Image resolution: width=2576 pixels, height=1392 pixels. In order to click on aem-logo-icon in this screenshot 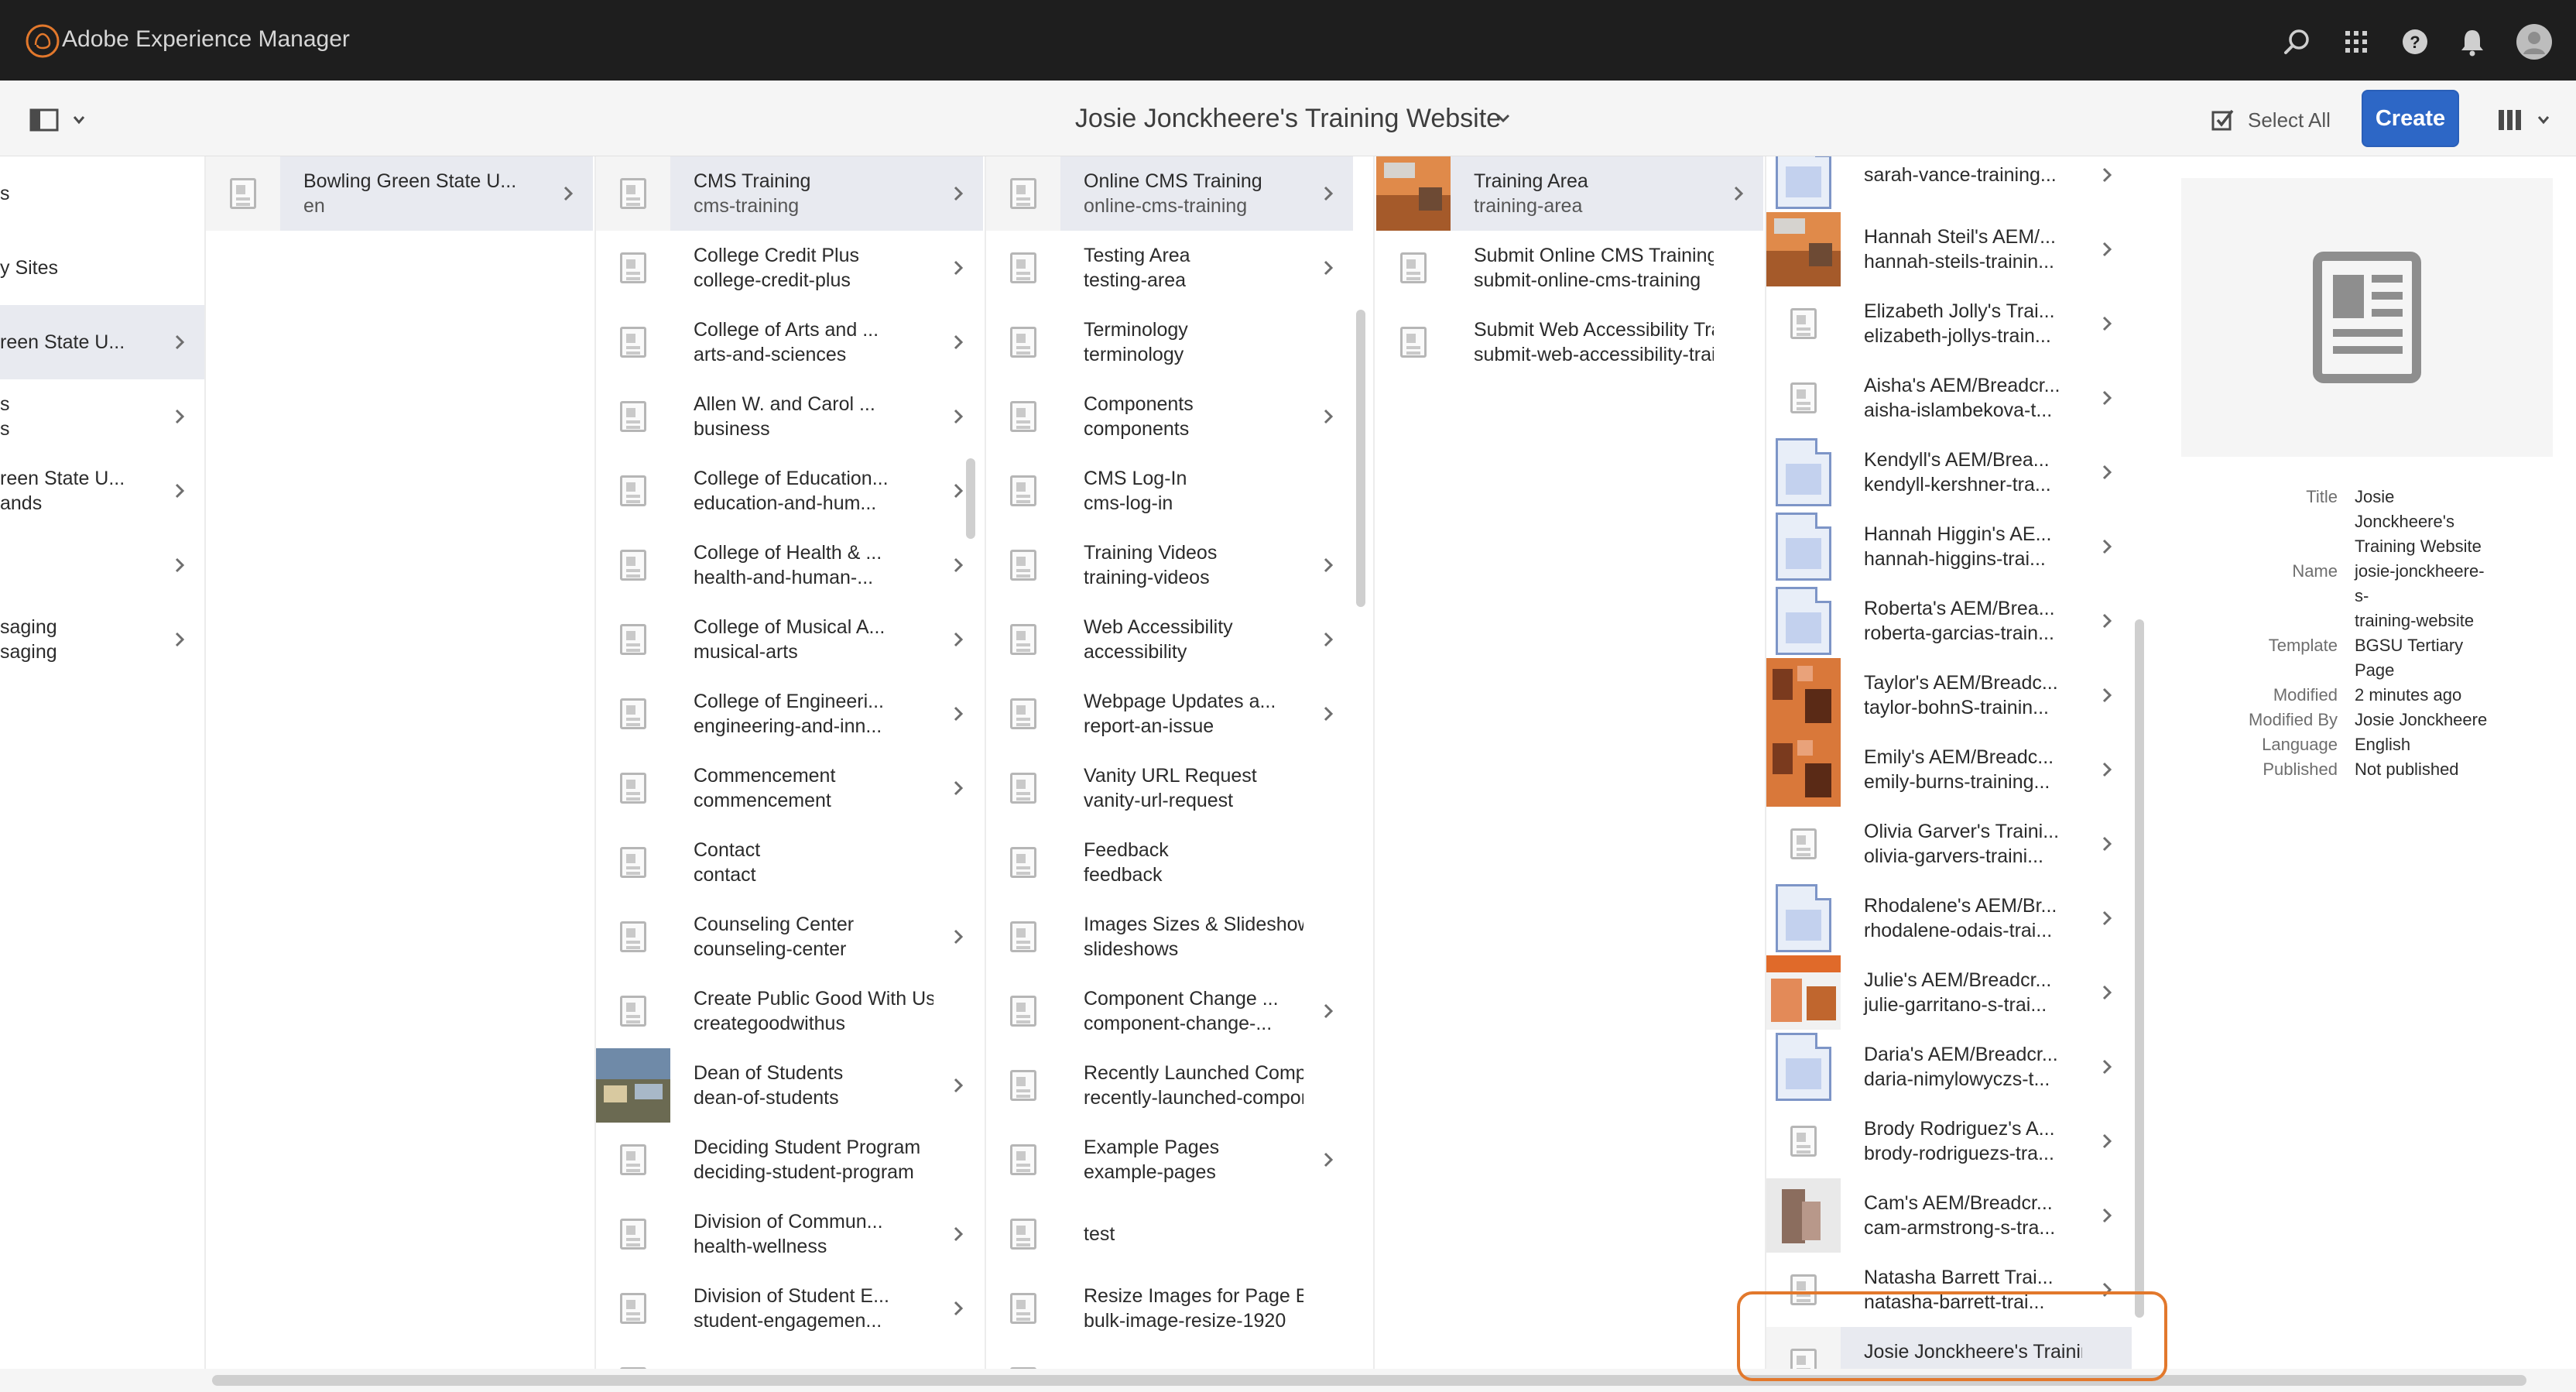, I will do `click(43, 41)`.